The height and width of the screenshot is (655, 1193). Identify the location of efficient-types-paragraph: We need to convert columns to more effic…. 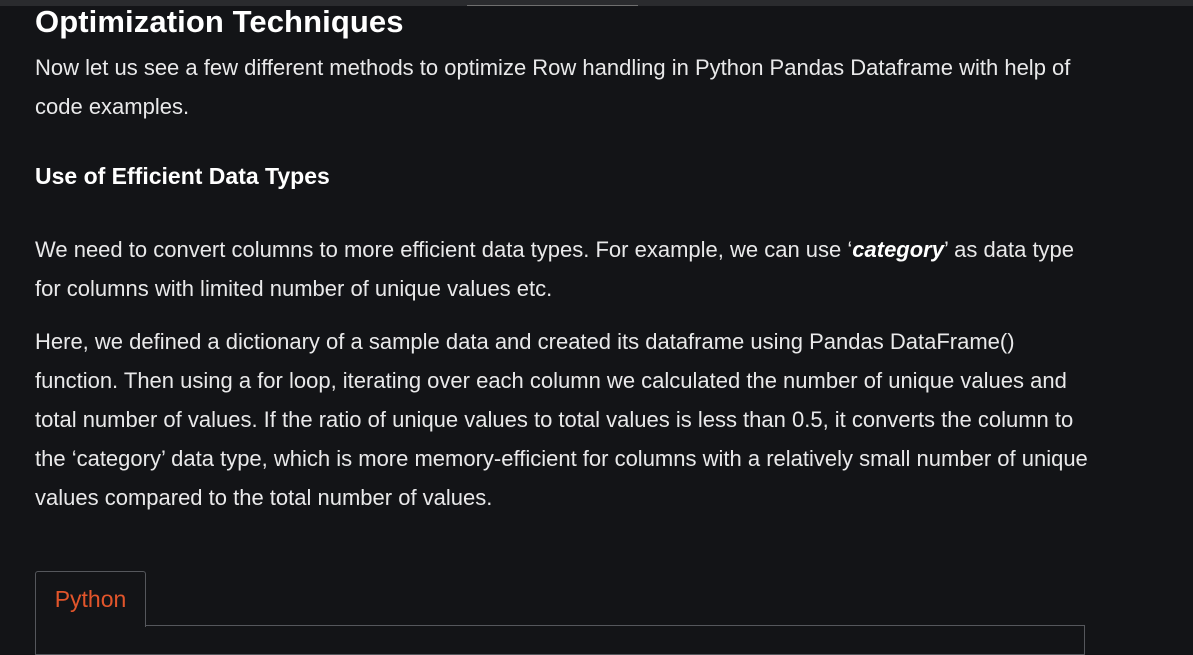
(565, 269).